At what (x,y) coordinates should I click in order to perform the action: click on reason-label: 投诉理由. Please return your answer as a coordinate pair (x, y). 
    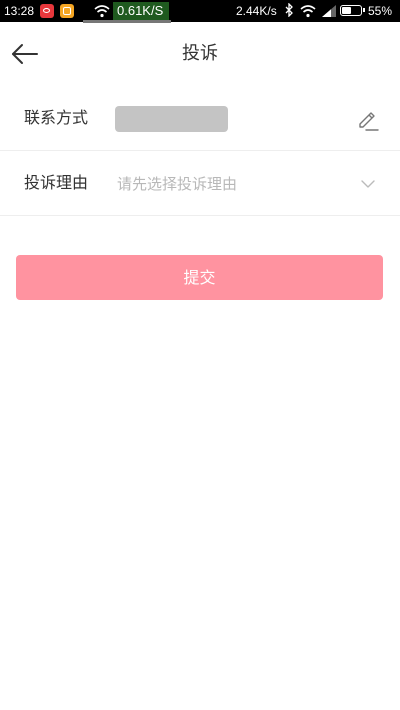
    Looking at the image, I should click on (56, 182).